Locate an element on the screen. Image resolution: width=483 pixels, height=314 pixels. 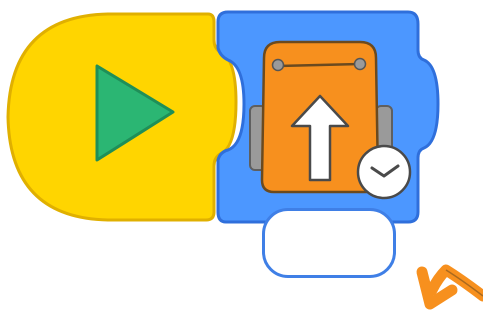
move-steps-parameter-input is located at coordinates (329, 243).